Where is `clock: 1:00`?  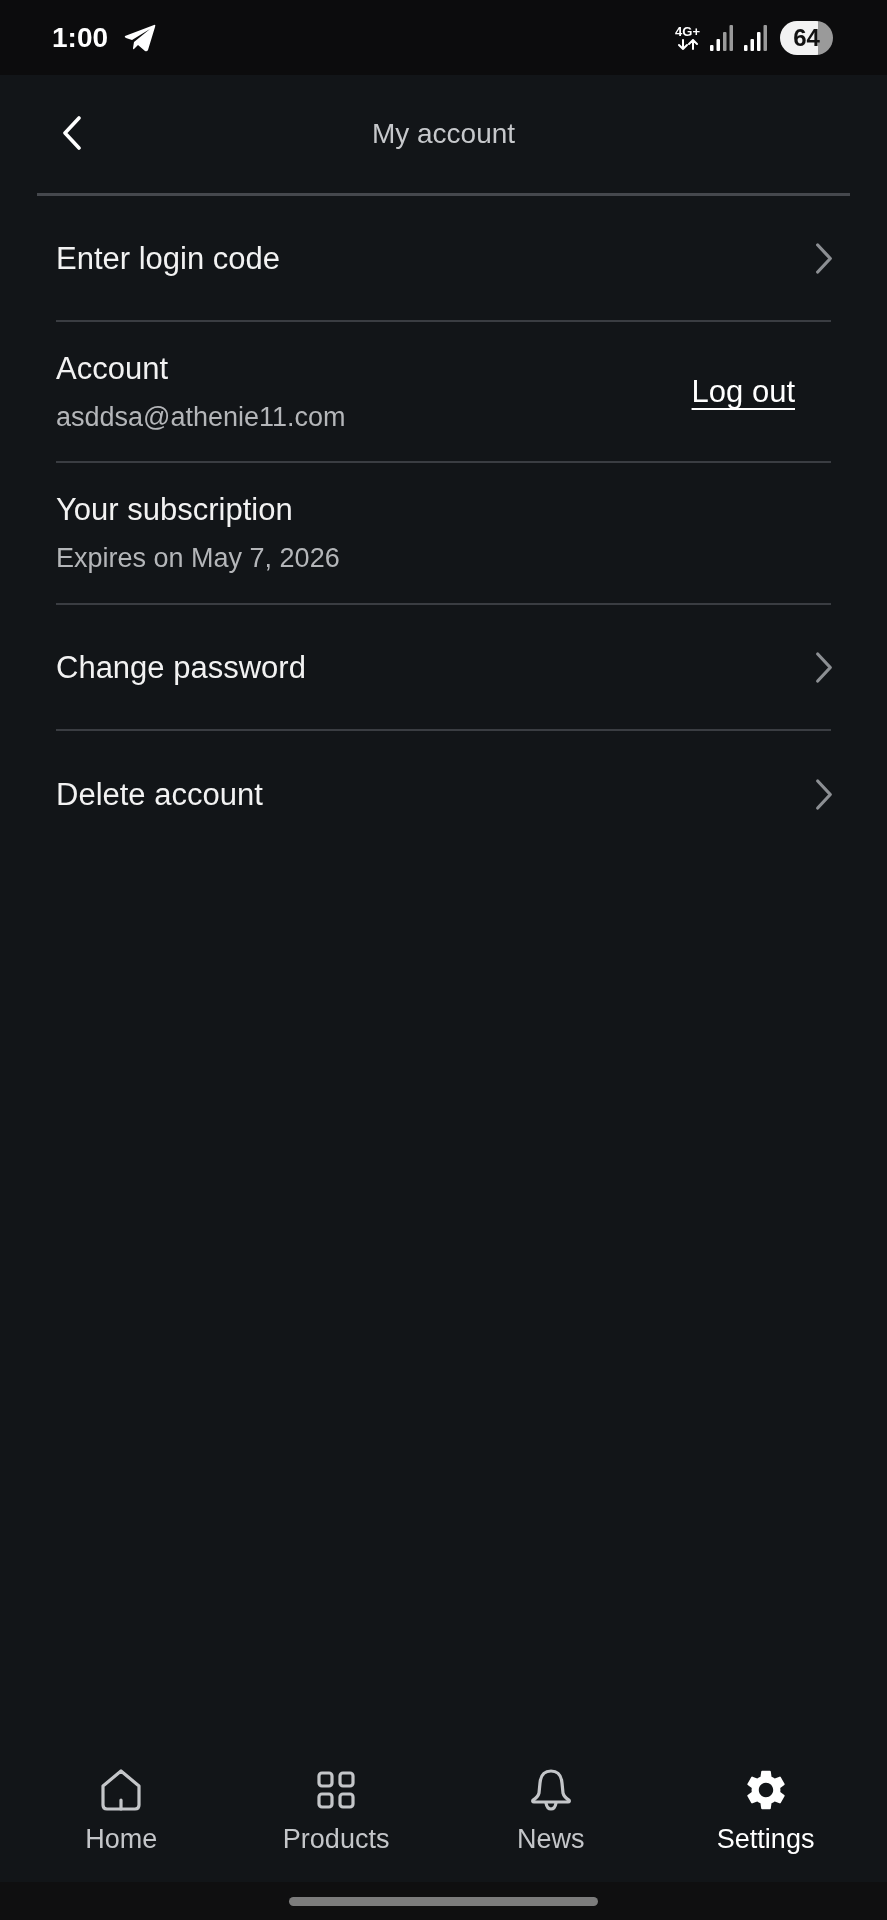 clock: 1:00 is located at coordinates (80, 37).